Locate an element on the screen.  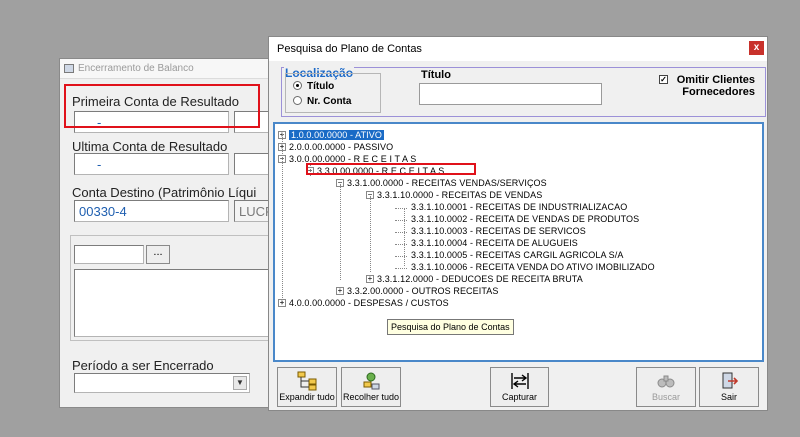
last-account-label: Ultima Conta de Resultado is located at coordinates (150, 146).